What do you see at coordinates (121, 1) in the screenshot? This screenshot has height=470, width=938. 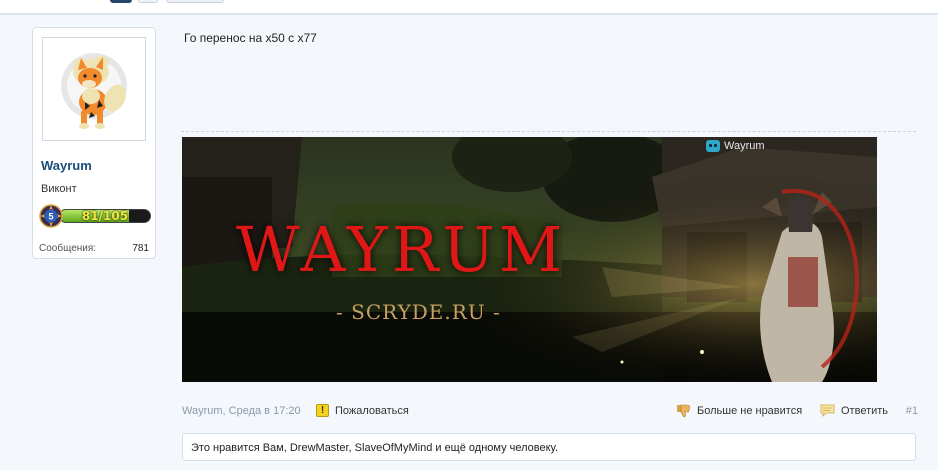 I see `page-link-active` at bounding box center [121, 1].